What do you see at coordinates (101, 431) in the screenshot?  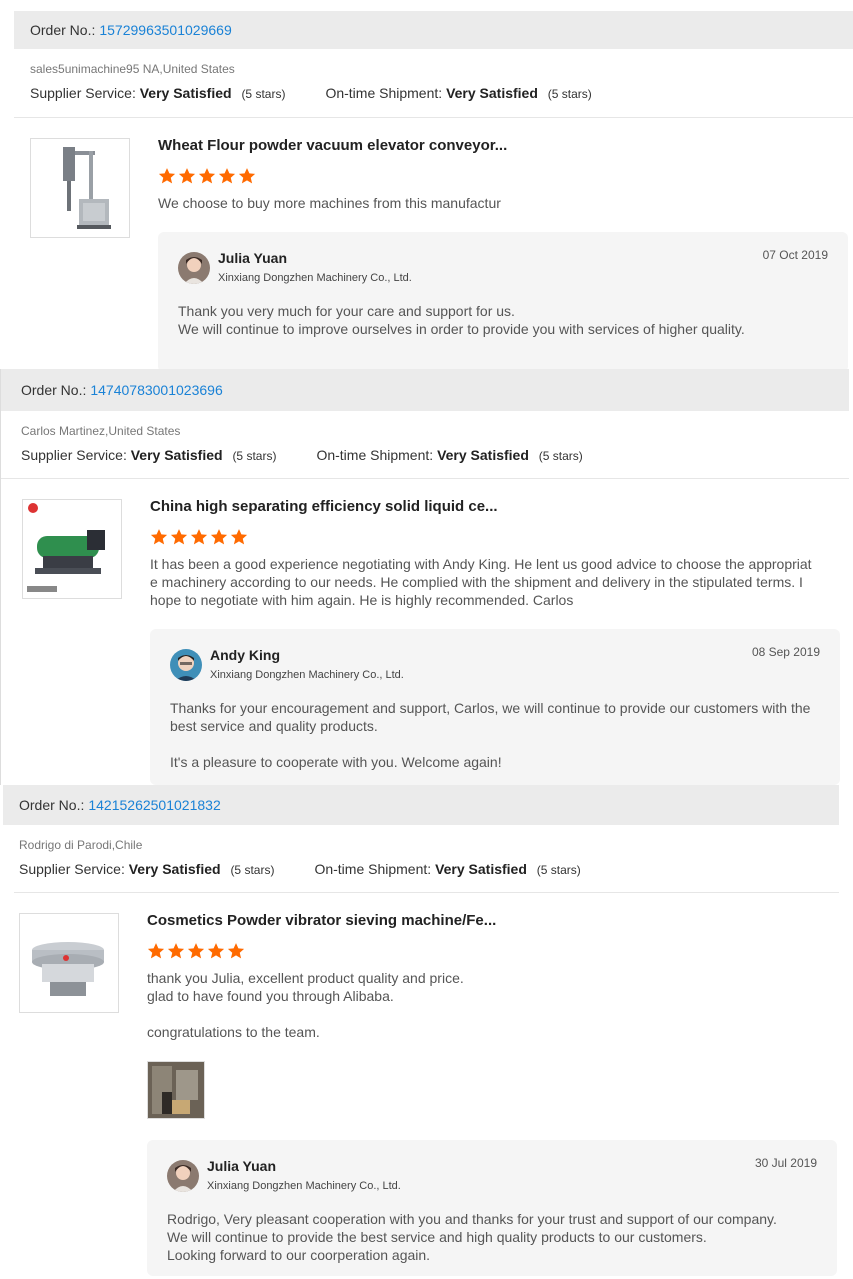 I see `buyer-name: Carlos Martinez,United States` at bounding box center [101, 431].